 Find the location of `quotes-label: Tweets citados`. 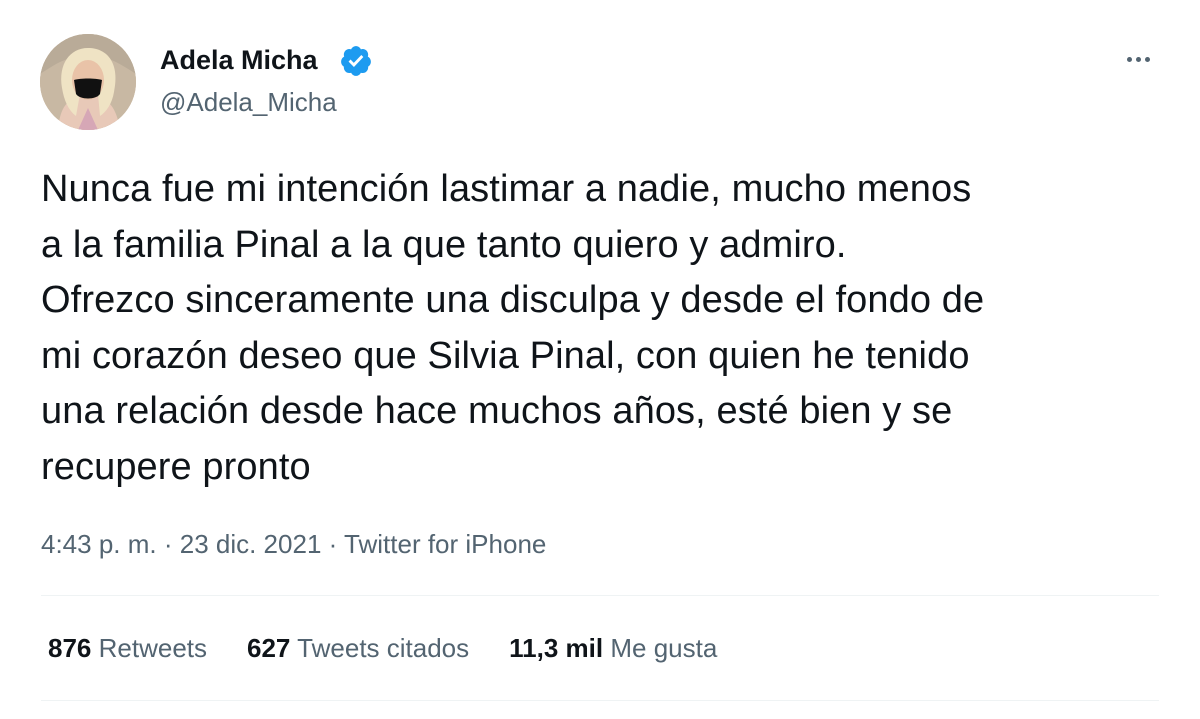

quotes-label: Tweets citados is located at coordinates (383, 648).